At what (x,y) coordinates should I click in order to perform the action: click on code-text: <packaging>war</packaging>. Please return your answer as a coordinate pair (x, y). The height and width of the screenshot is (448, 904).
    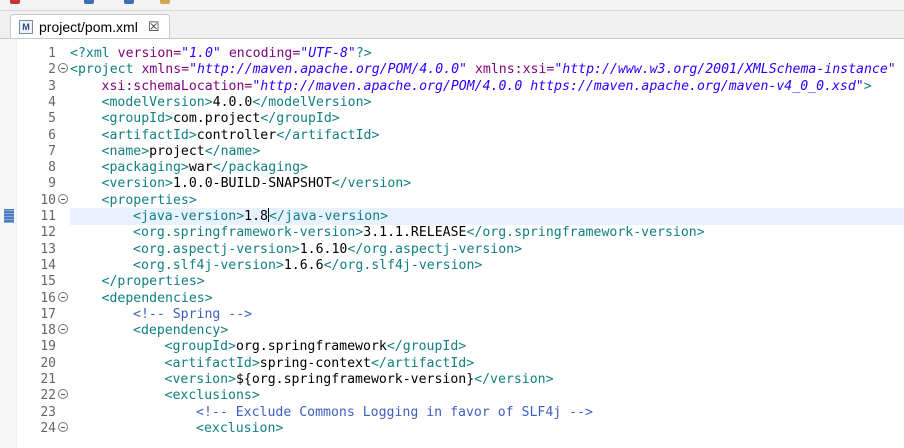
    Looking at the image, I should click on (205, 167).